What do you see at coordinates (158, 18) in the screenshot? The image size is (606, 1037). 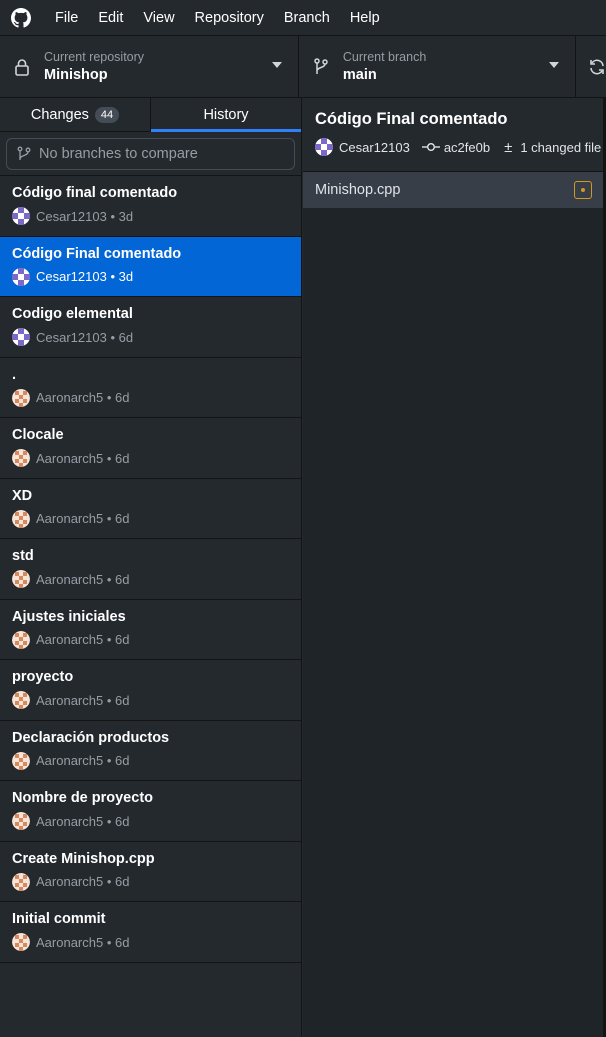 I see `menu-view: View` at bounding box center [158, 18].